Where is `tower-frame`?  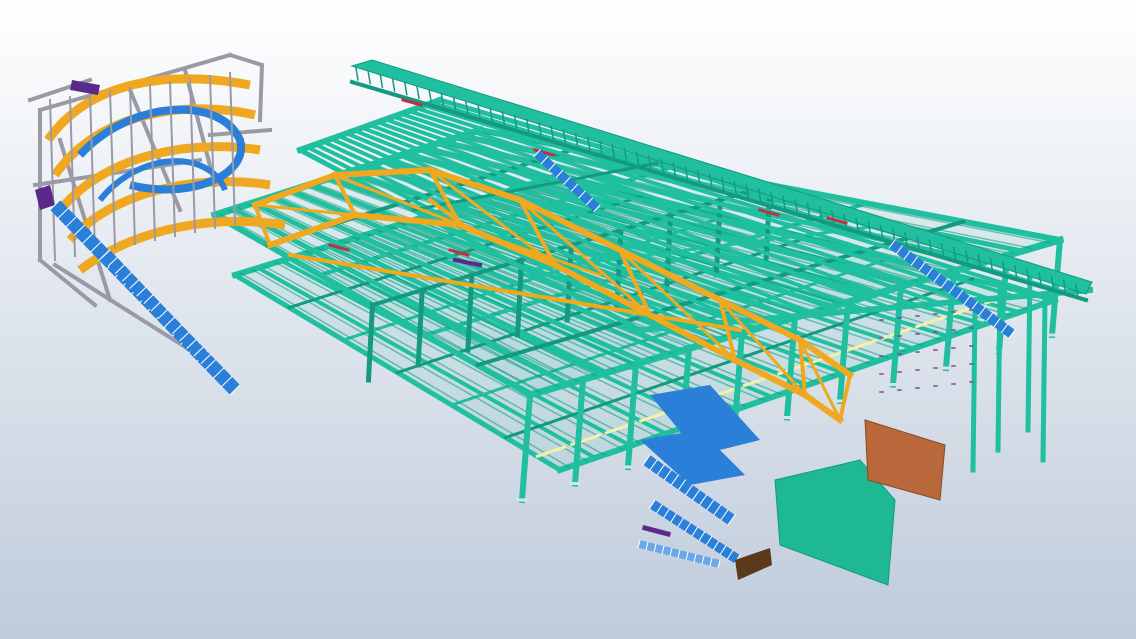 tower-frame is located at coordinates (261, 92).